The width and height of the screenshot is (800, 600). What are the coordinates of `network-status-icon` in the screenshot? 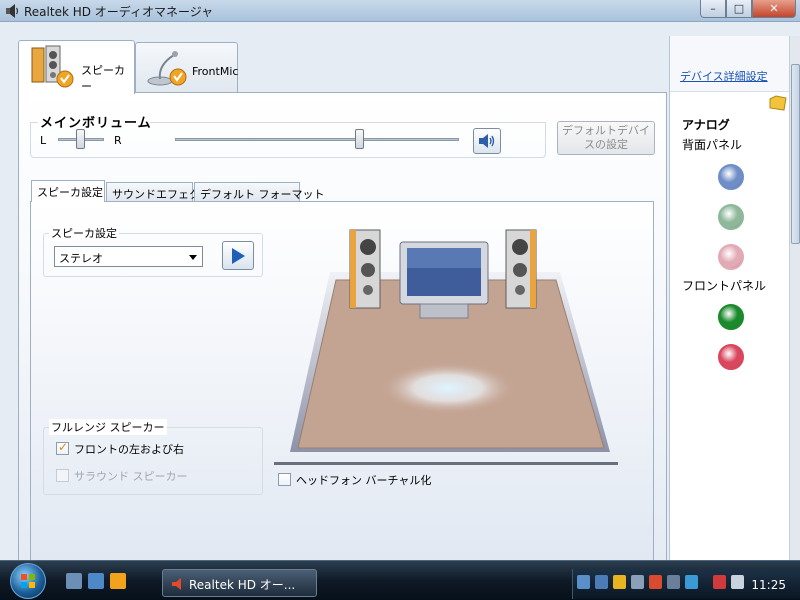 It's located at (719, 582).